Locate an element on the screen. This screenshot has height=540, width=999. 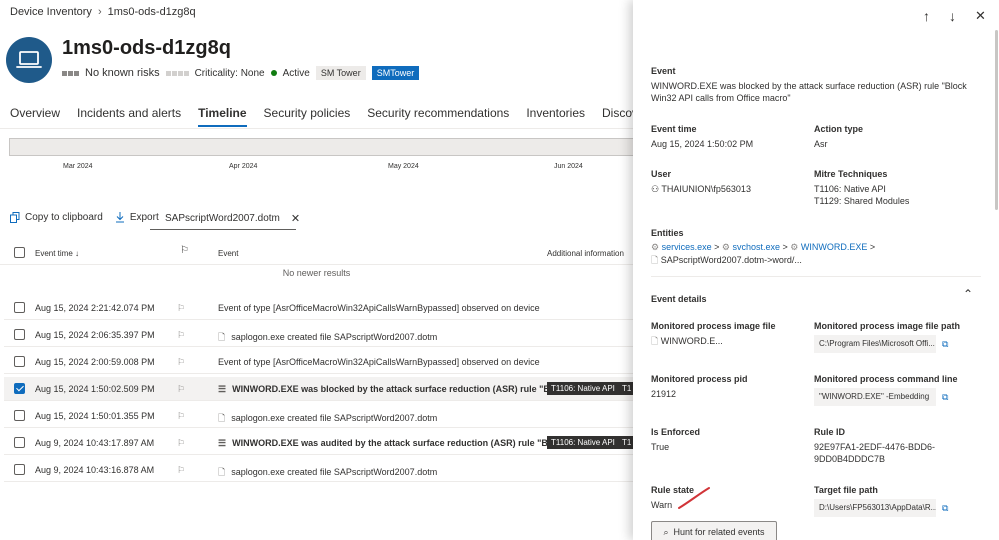
mitre-technique-link: T1129: Shared Modules is located at coordinates (861, 201).